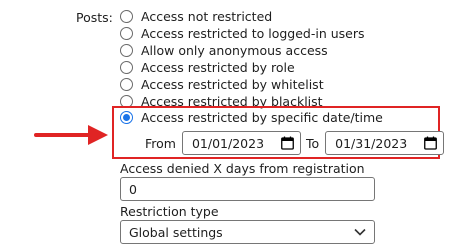 Image resolution: width=474 pixels, height=250 pixels. I want to click on radio-button-checked, so click(126, 117).